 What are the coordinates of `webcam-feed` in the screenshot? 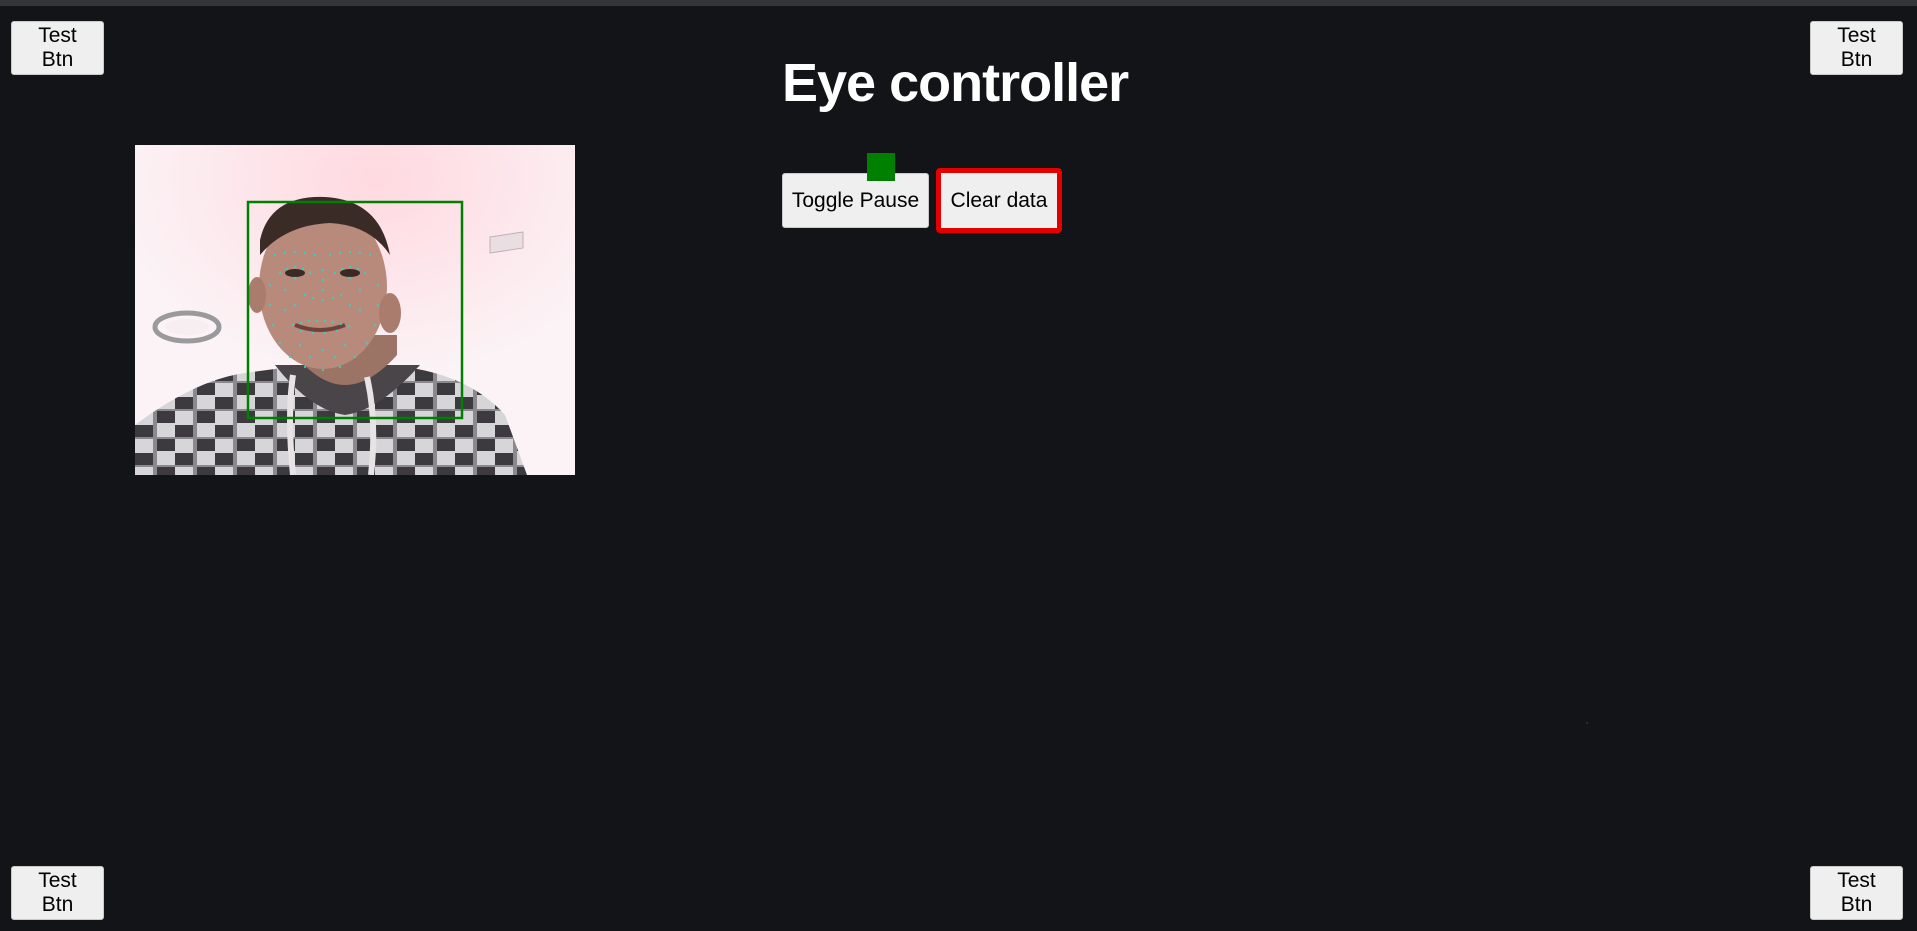 It's located at (355, 310).